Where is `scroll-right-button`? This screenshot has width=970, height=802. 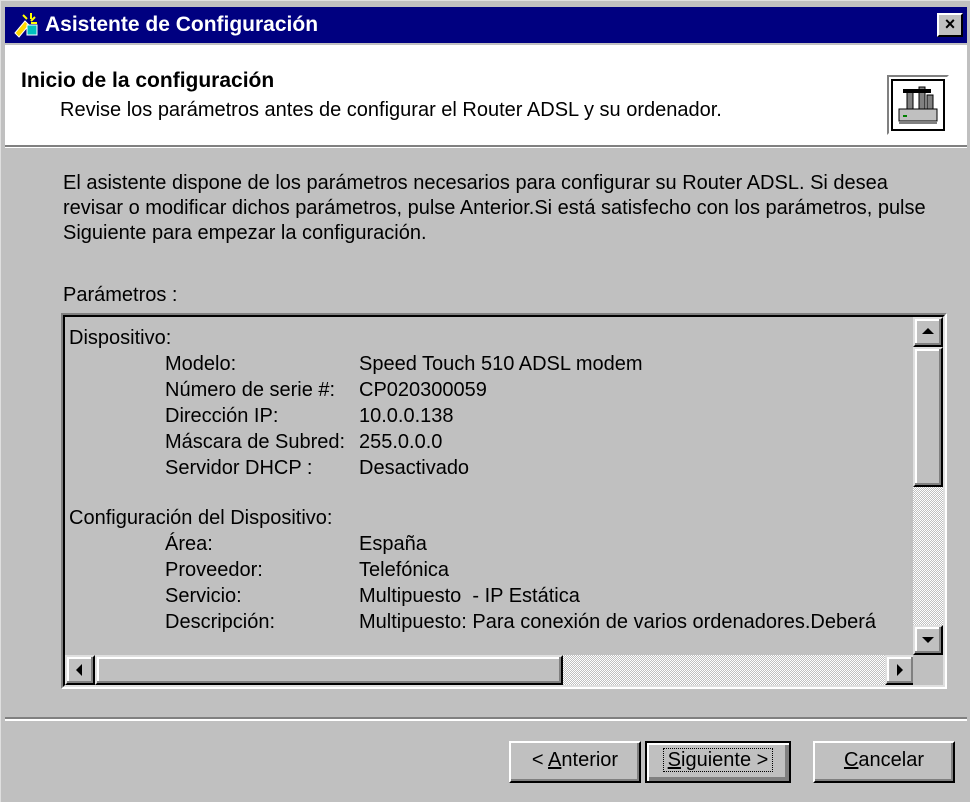
scroll-right-button is located at coordinates (900, 670).